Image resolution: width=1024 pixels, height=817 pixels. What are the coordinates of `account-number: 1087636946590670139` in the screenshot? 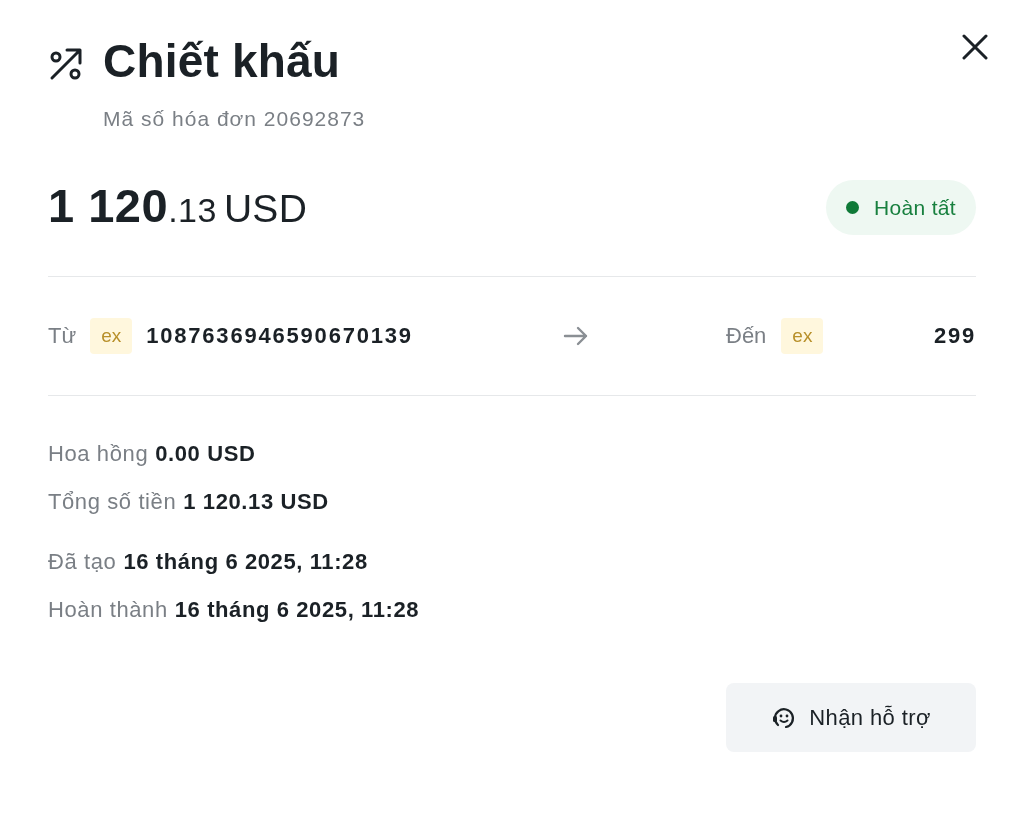 It's located at (279, 336).